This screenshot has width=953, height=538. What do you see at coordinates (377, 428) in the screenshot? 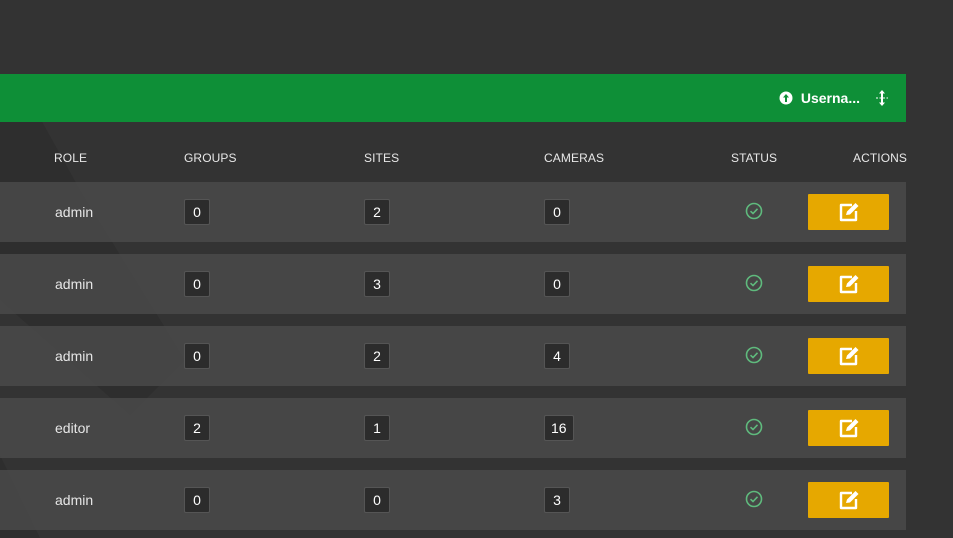
I see `sites-count: 1` at bounding box center [377, 428].